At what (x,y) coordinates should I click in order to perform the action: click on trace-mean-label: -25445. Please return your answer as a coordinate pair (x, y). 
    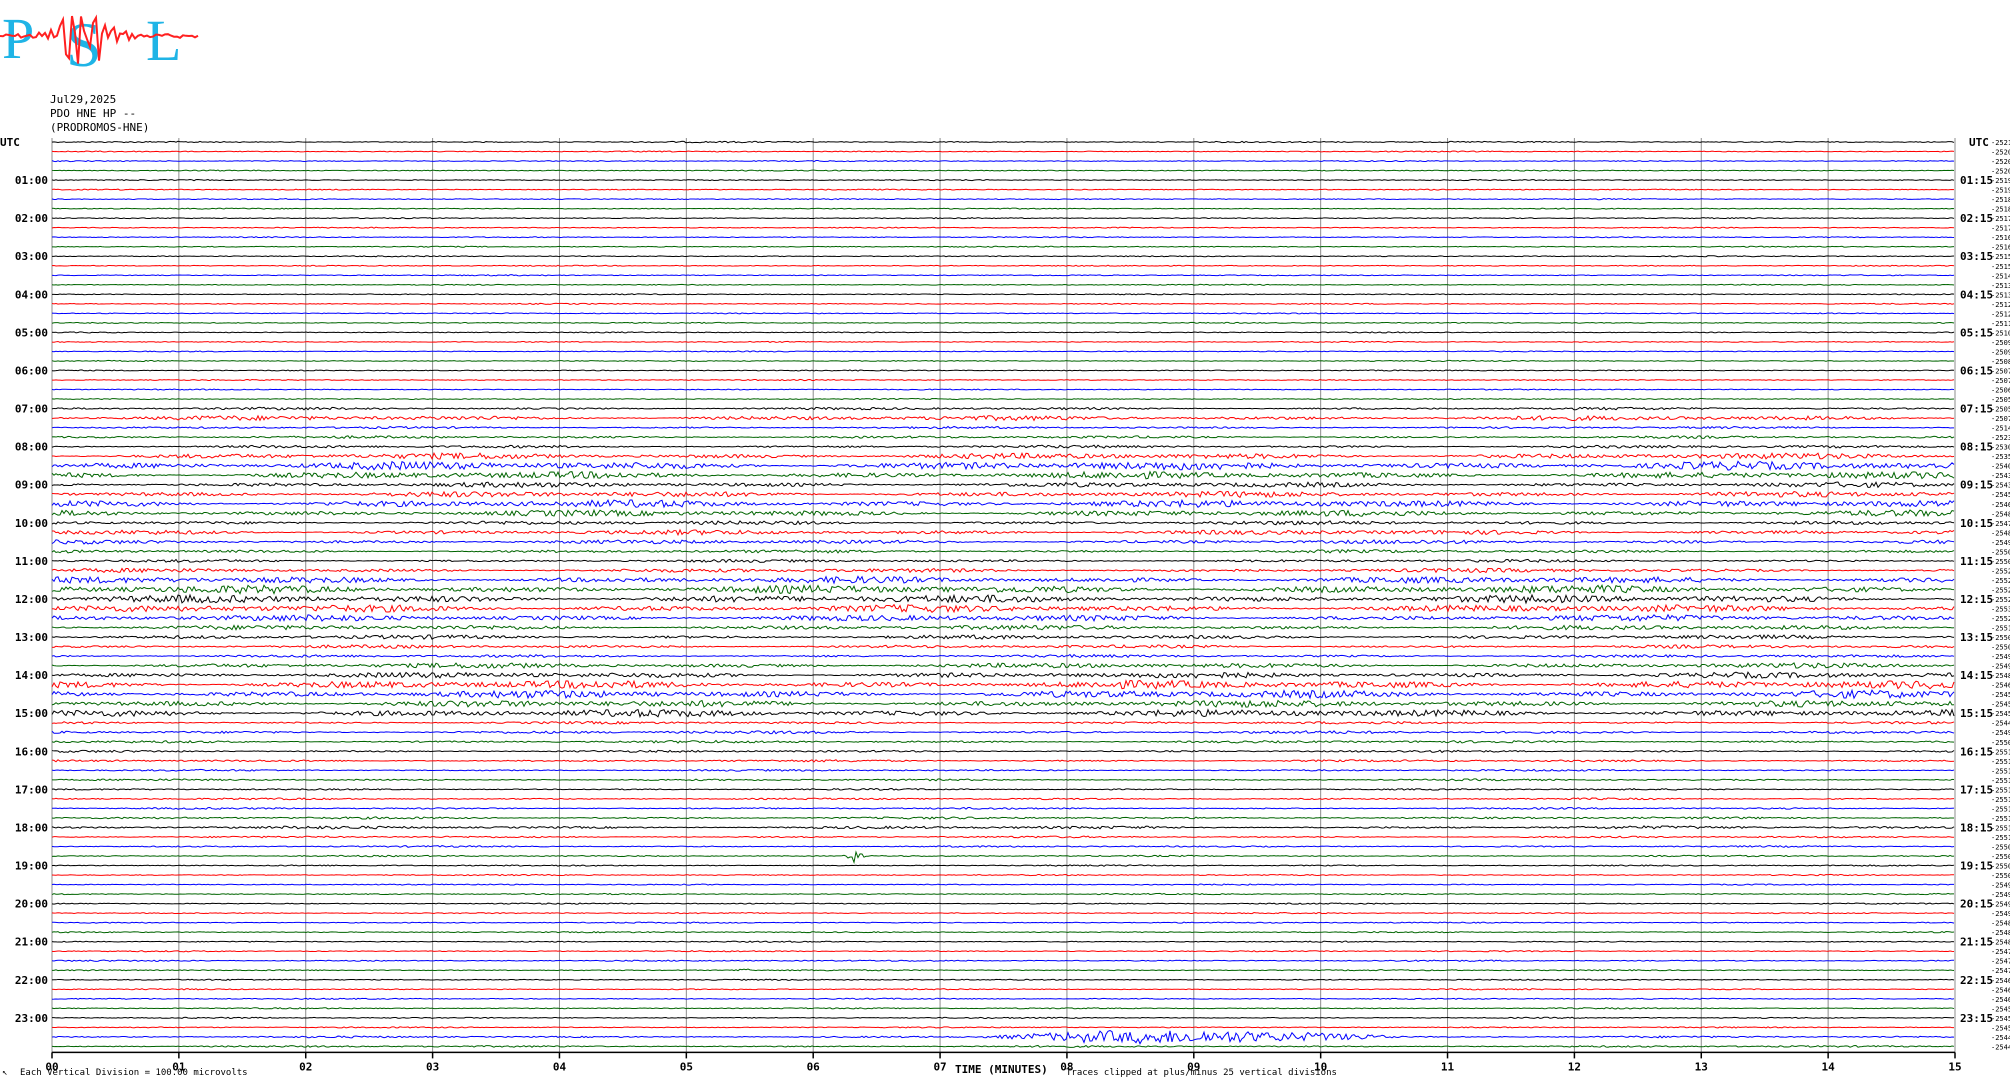
    Looking at the image, I should click on (2000, 1038).